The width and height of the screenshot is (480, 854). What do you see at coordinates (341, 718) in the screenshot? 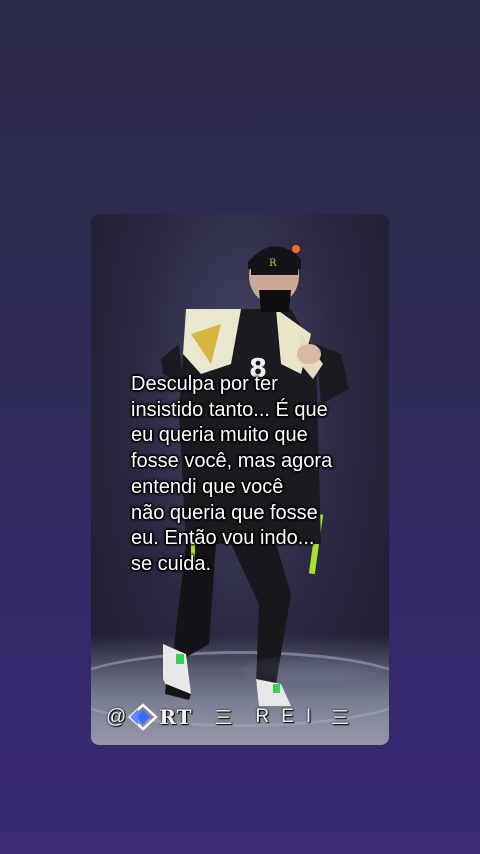
I see `watermark-separator-right: 三` at bounding box center [341, 718].